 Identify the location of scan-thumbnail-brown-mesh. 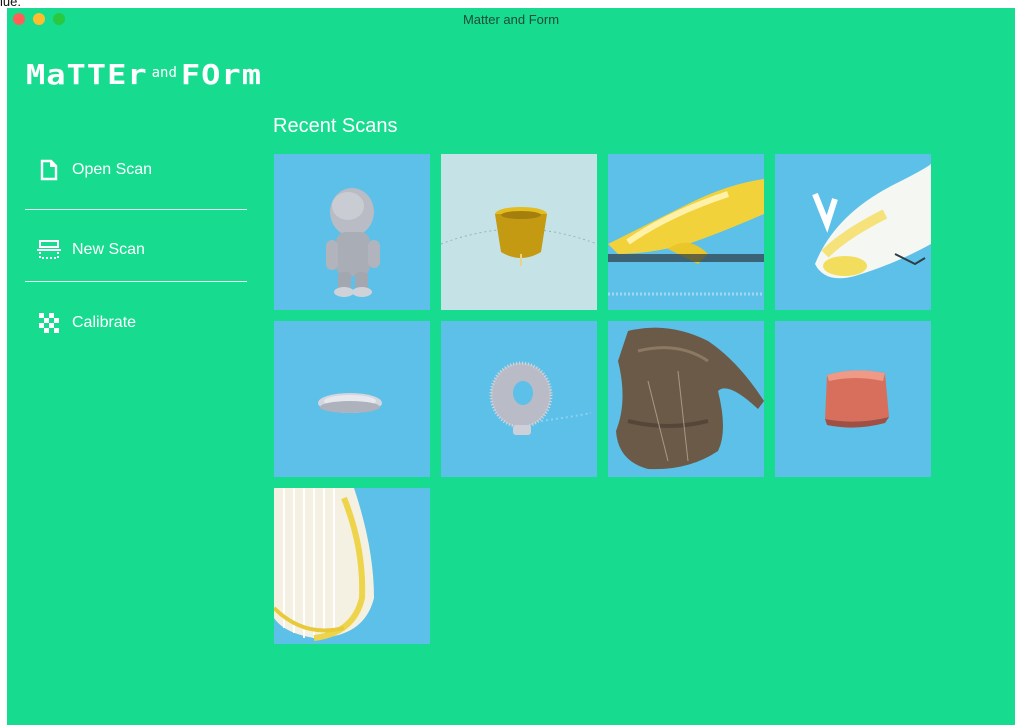
(686, 399).